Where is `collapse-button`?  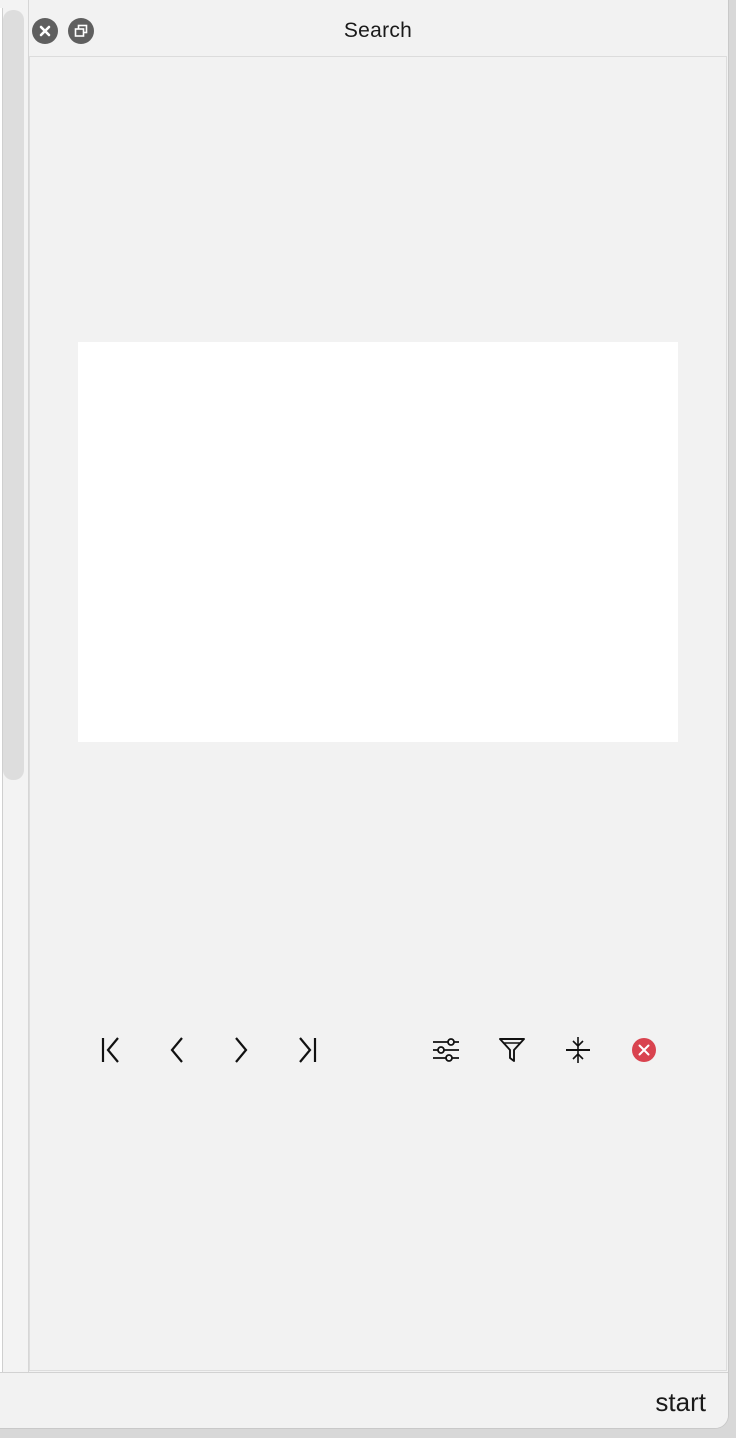 collapse-button is located at coordinates (578, 1050).